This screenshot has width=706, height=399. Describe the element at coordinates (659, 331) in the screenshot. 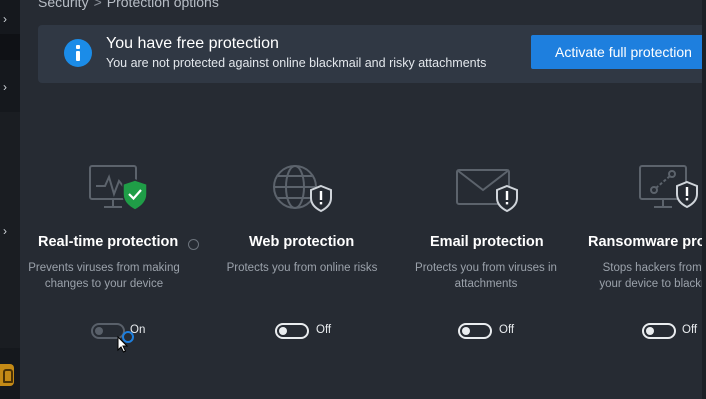

I see `ransomware-protection-toggle` at that location.